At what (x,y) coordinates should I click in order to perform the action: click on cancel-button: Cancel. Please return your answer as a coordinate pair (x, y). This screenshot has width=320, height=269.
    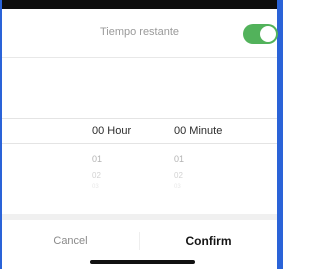
    Looking at the image, I should click on (70, 241).